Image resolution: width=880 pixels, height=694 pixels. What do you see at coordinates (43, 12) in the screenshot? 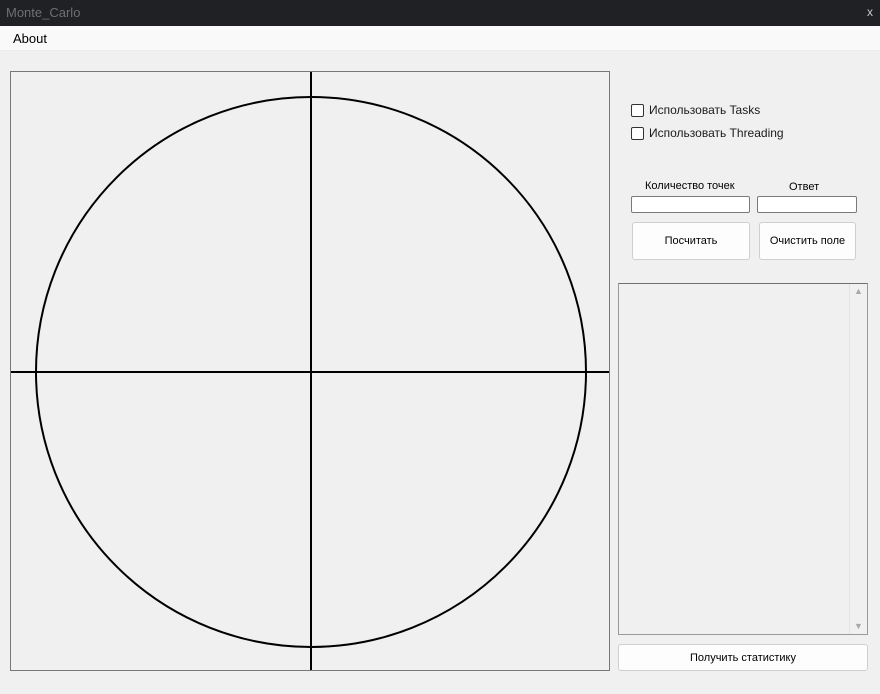
I see `window-title: Monte_Carlo` at bounding box center [43, 12].